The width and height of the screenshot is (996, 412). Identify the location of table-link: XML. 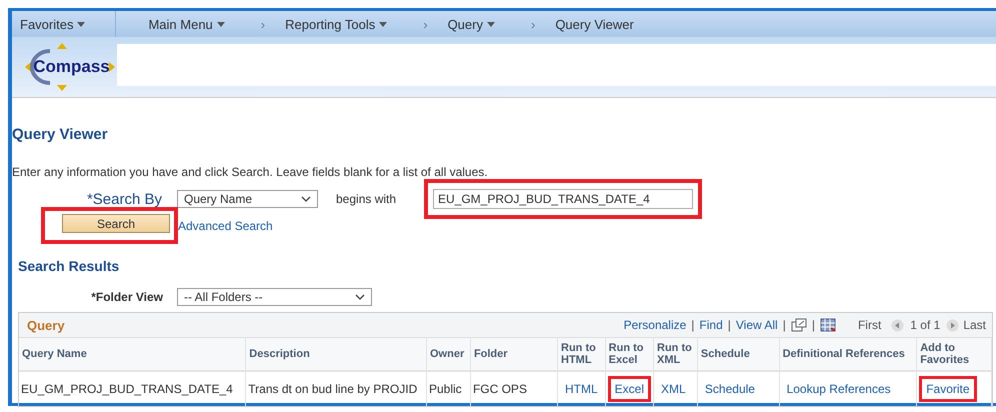
(673, 389).